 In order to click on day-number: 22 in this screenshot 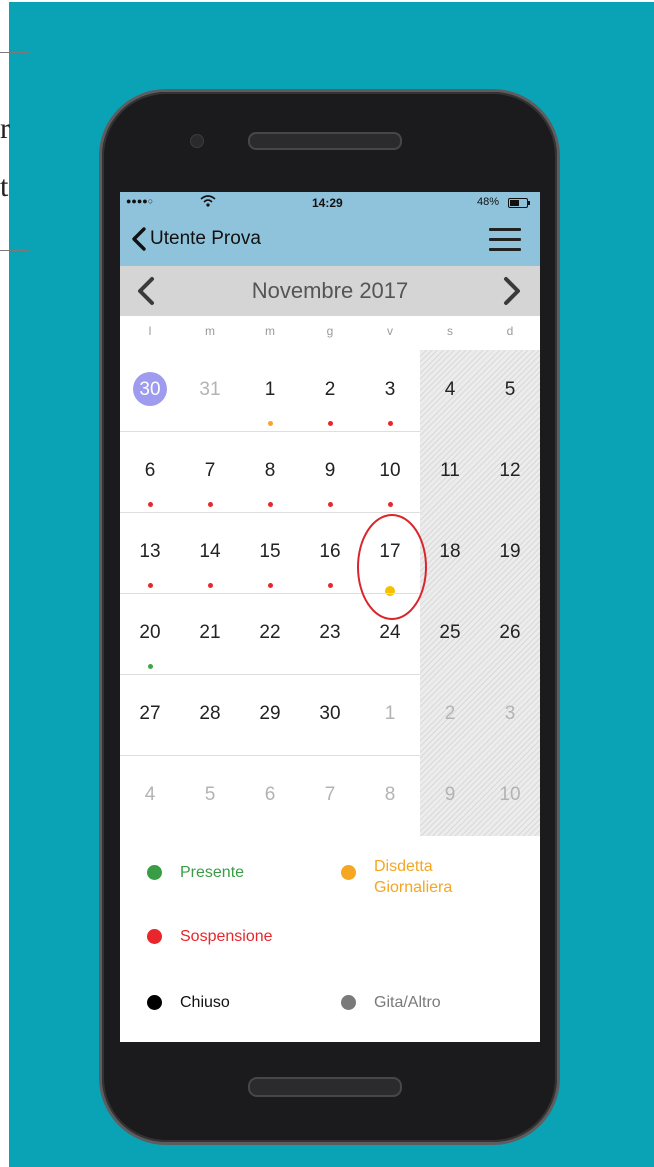, I will do `click(270, 632)`.